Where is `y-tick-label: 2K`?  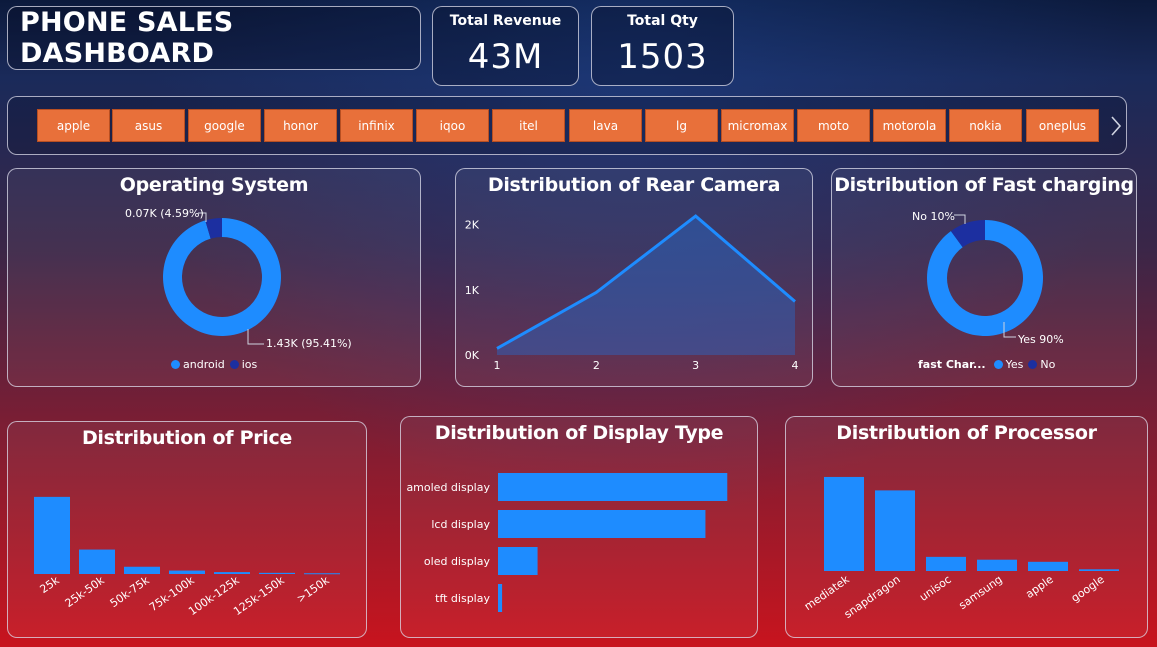
y-tick-label: 2K is located at coordinates (472, 225).